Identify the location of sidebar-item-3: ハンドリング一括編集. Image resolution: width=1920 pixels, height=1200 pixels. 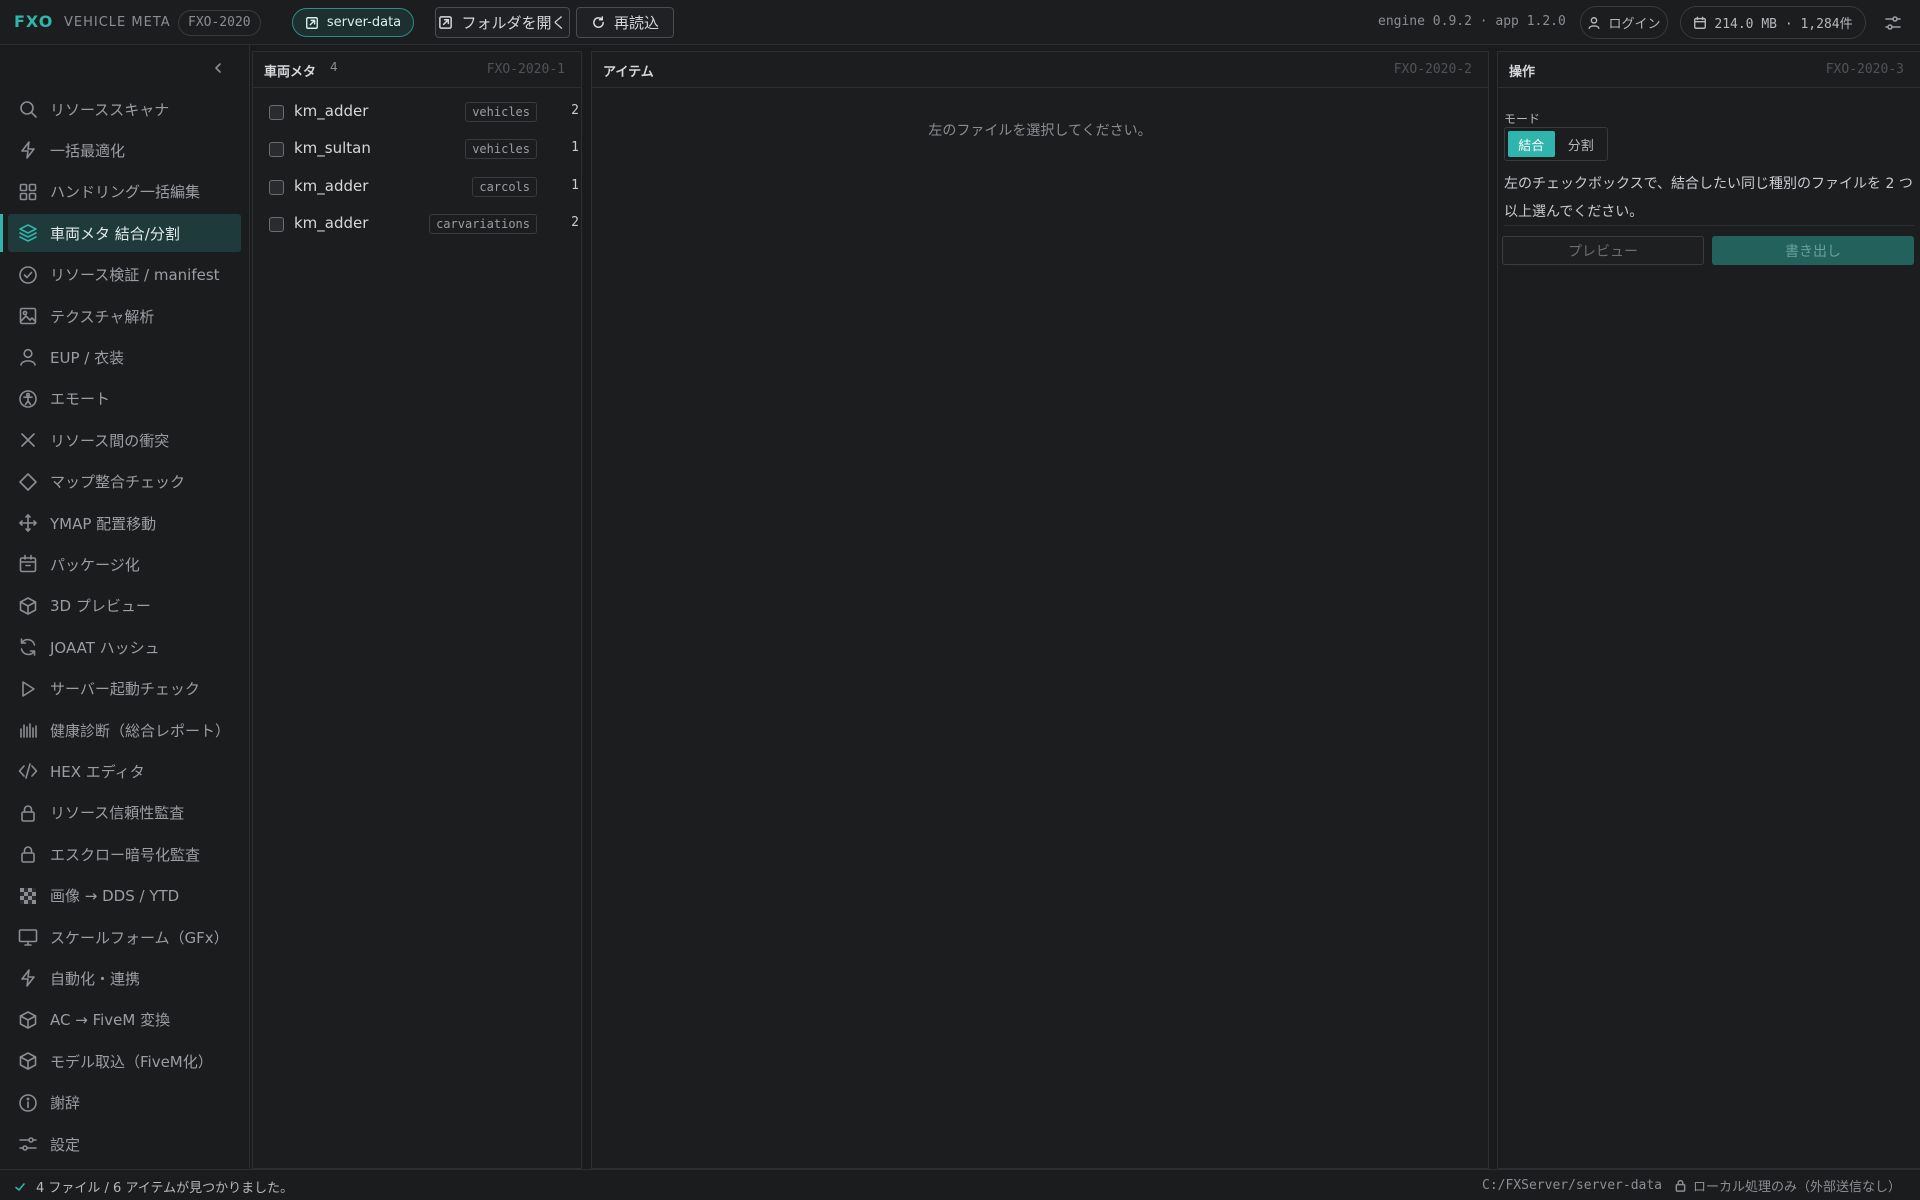
(124, 192).